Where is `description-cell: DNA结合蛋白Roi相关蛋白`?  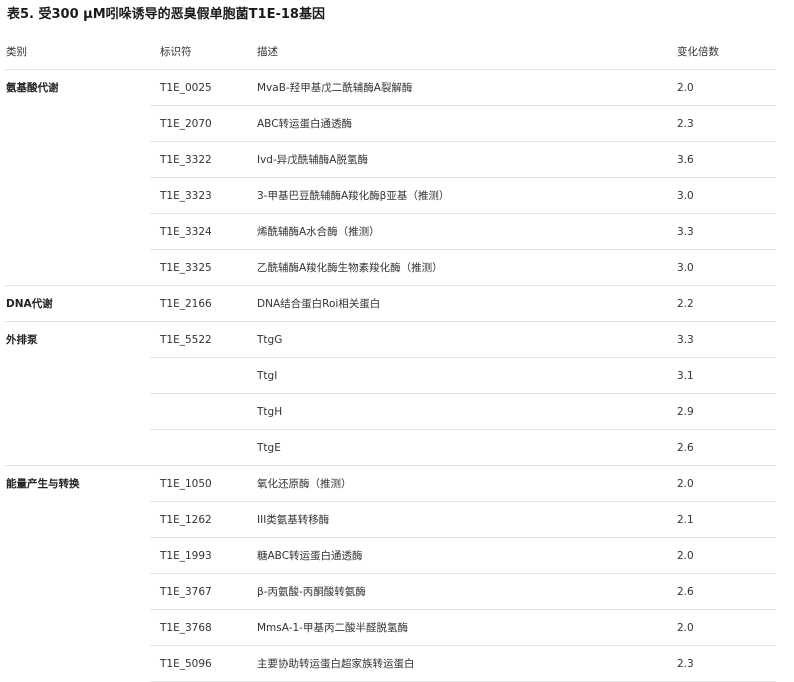 description-cell: DNA结合蛋白Roi相关蛋白 is located at coordinates (319, 304).